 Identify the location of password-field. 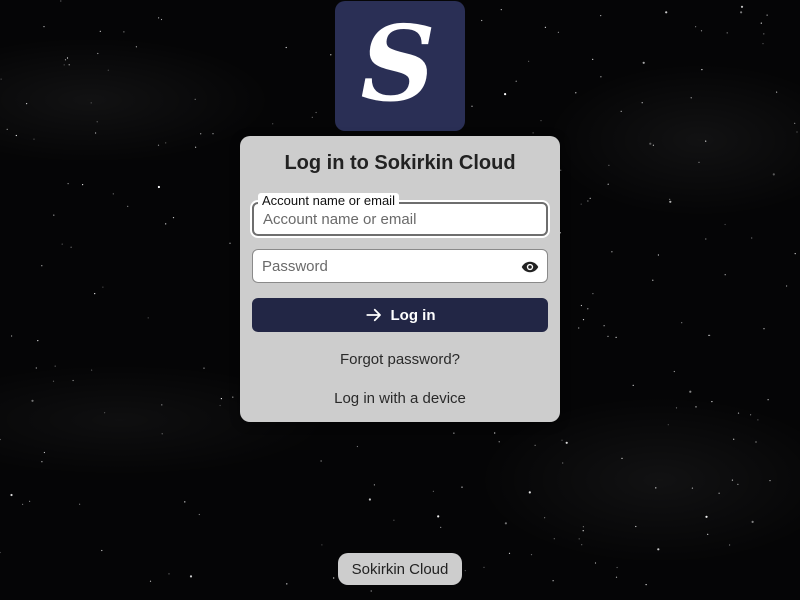
(400, 266).